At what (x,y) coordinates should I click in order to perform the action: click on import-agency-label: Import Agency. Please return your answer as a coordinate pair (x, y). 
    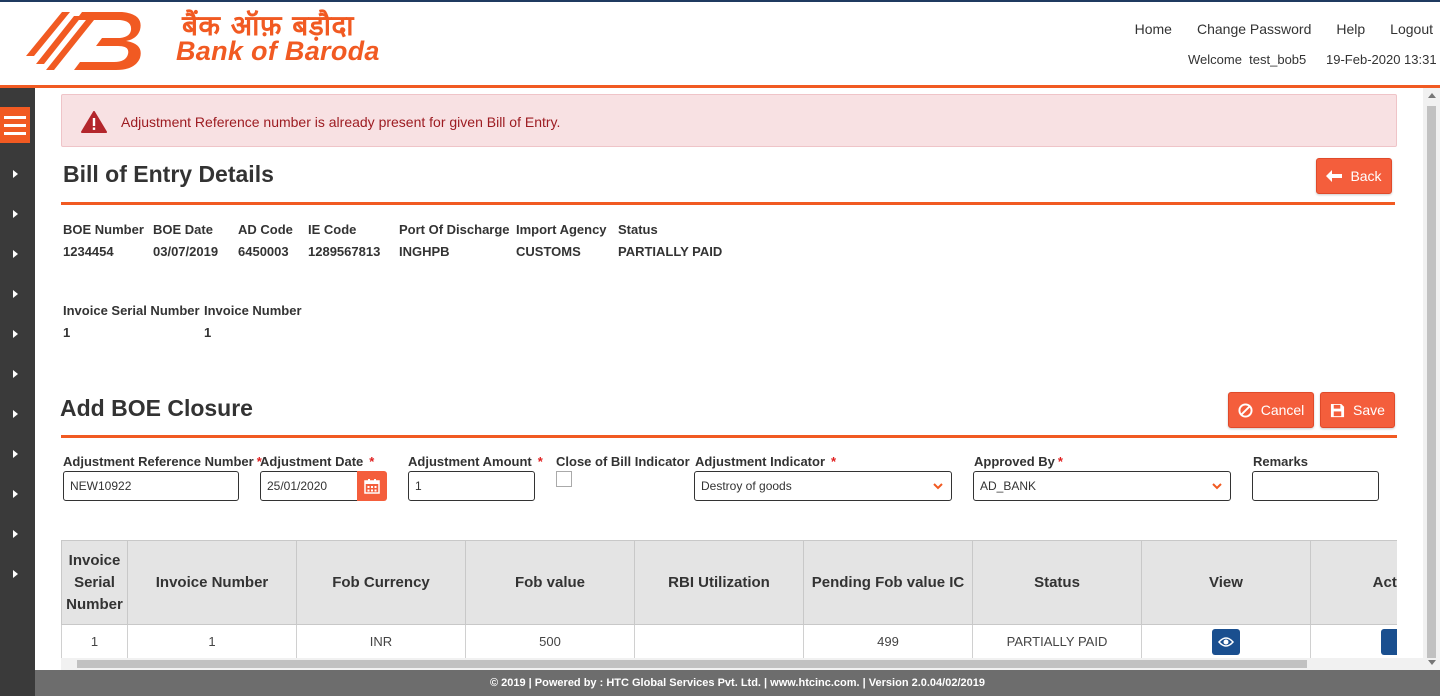
    Looking at the image, I should click on (561, 229).